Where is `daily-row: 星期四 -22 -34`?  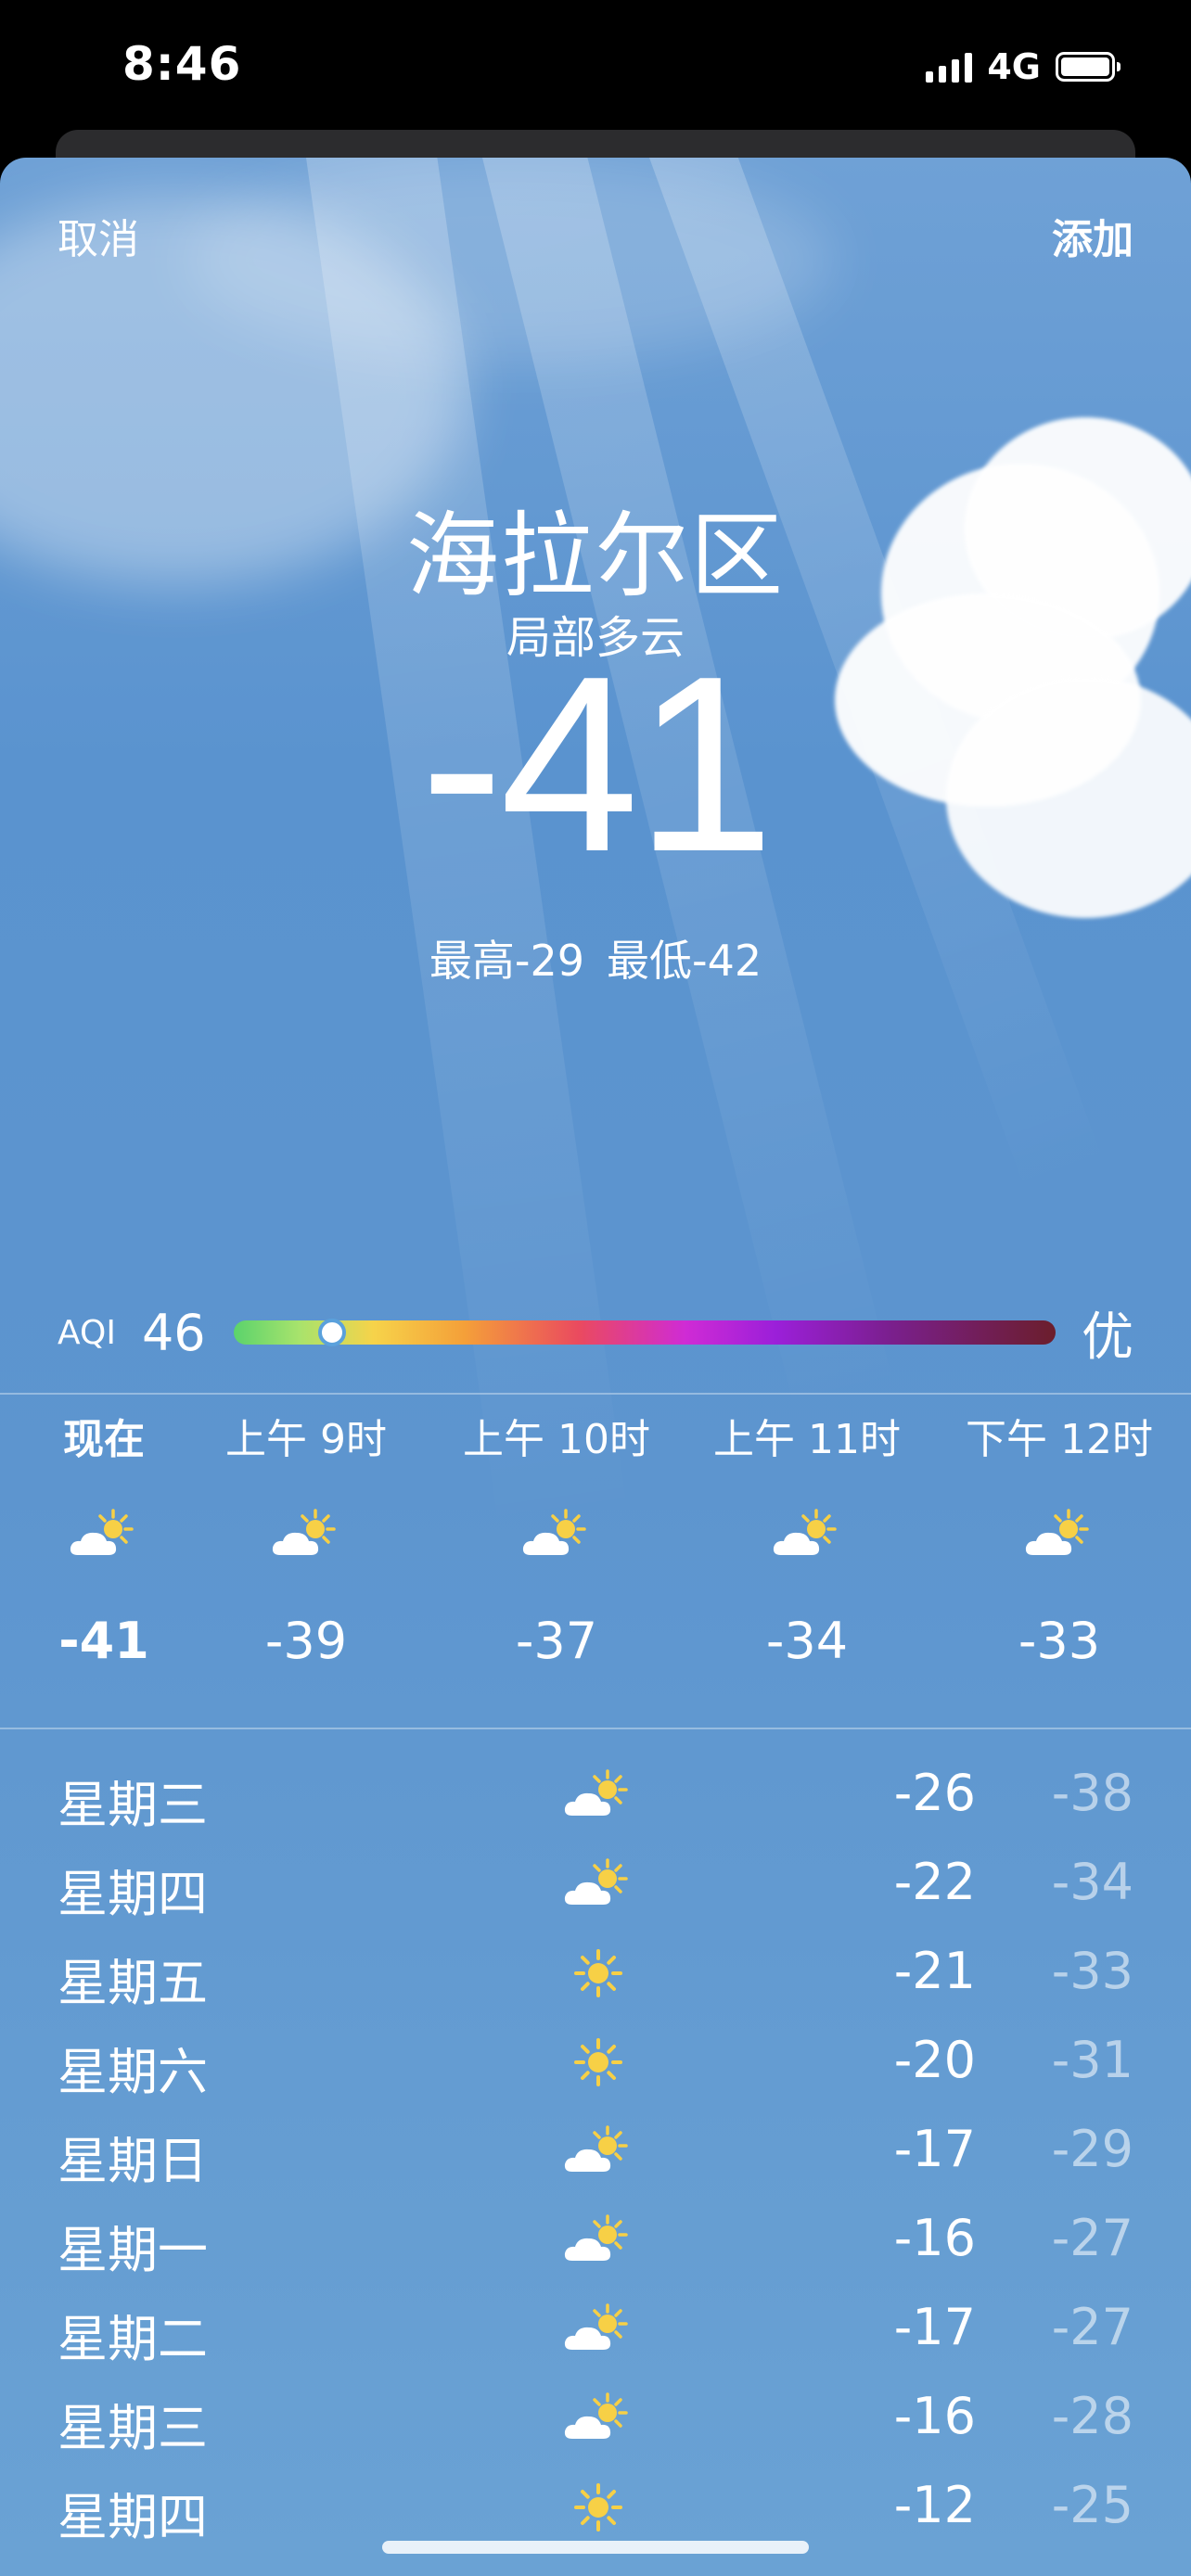 daily-row: 星期四 -22 -34 is located at coordinates (595, 1887).